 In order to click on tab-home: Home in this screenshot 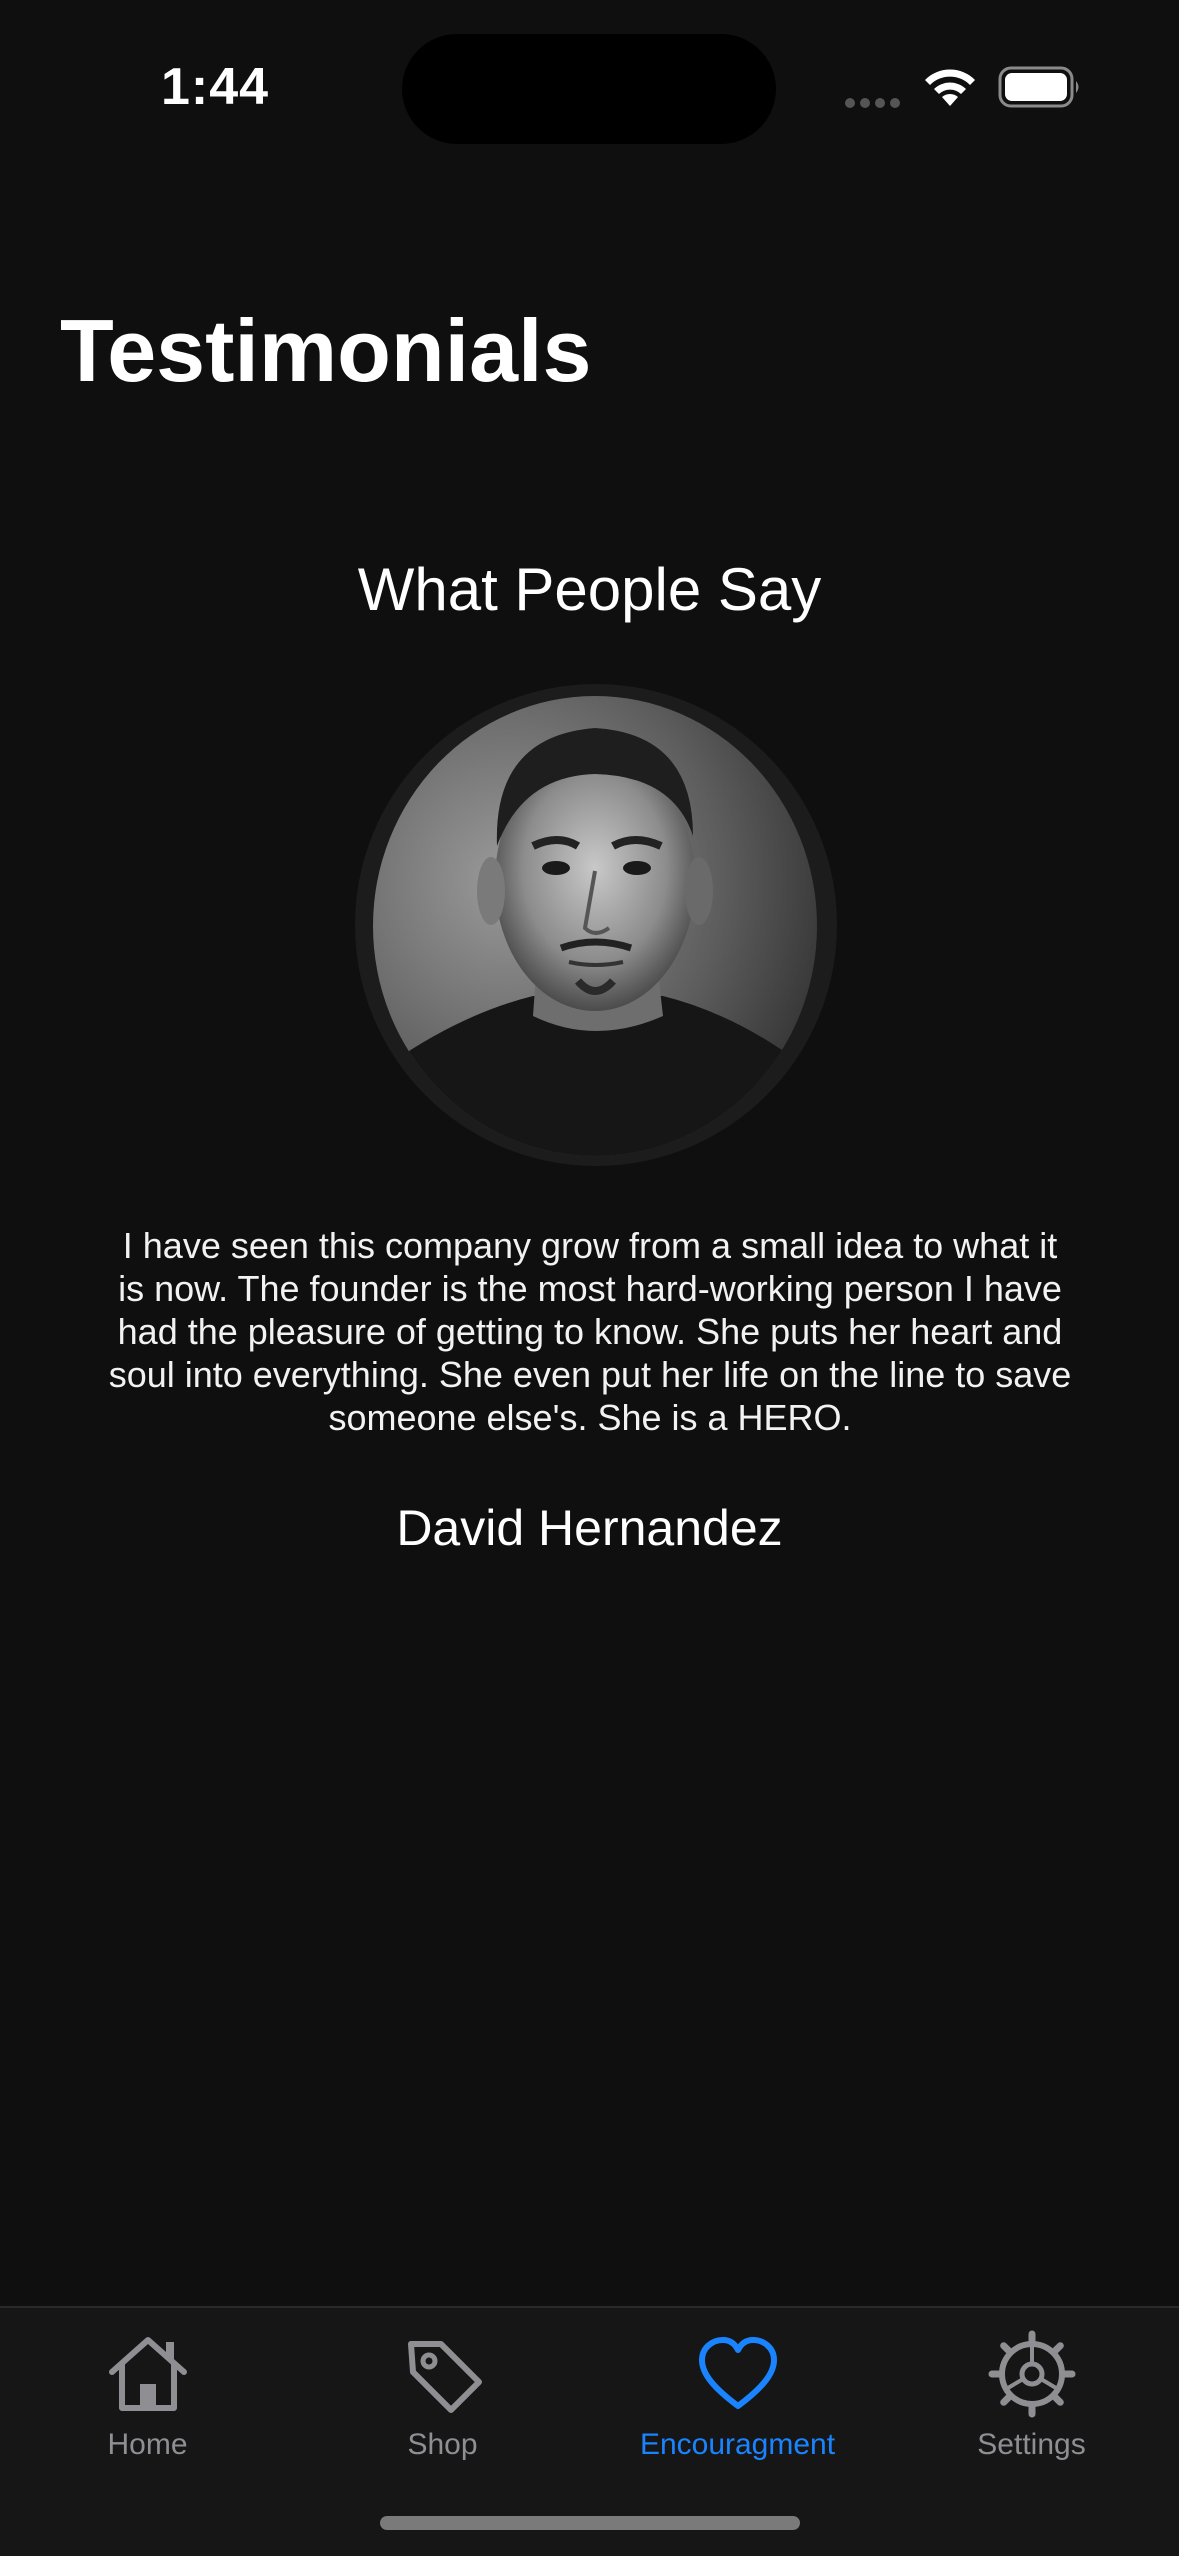, I will do `click(147, 2400)`.